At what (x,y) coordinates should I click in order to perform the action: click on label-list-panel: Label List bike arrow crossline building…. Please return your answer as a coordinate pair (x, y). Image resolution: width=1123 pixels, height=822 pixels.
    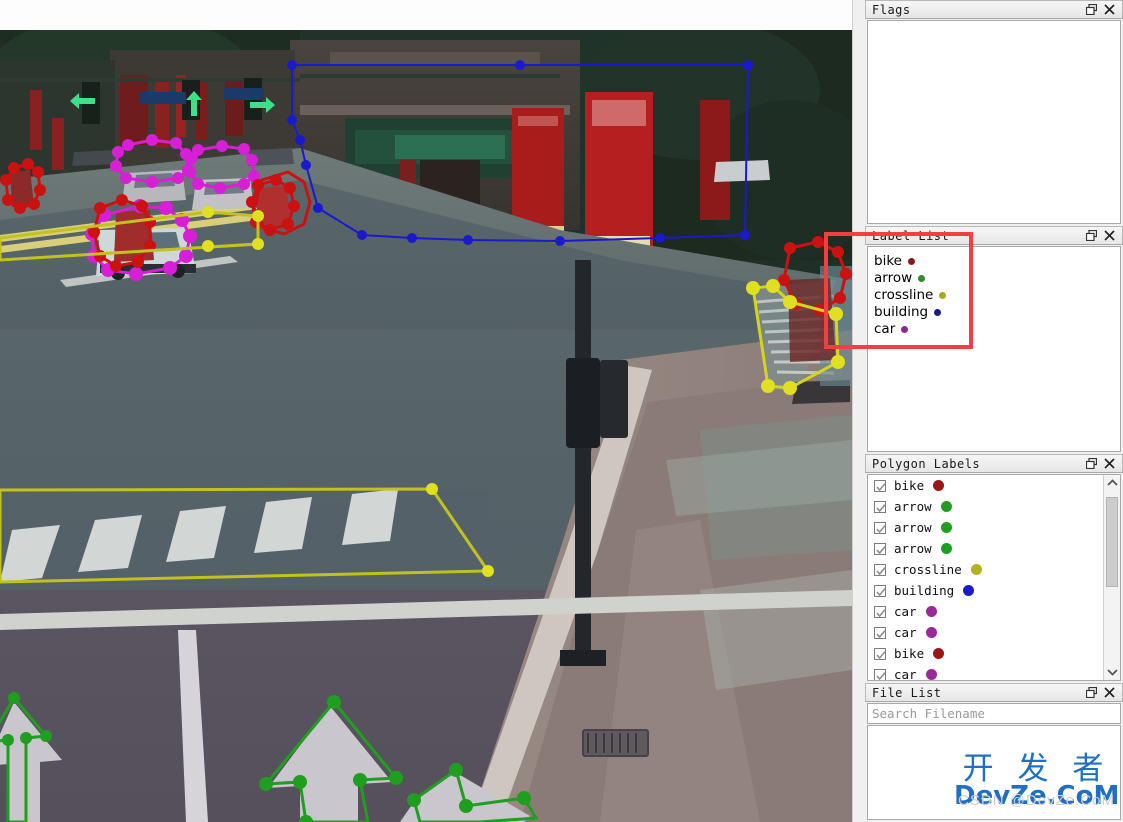
    Looking at the image, I should click on (994, 340).